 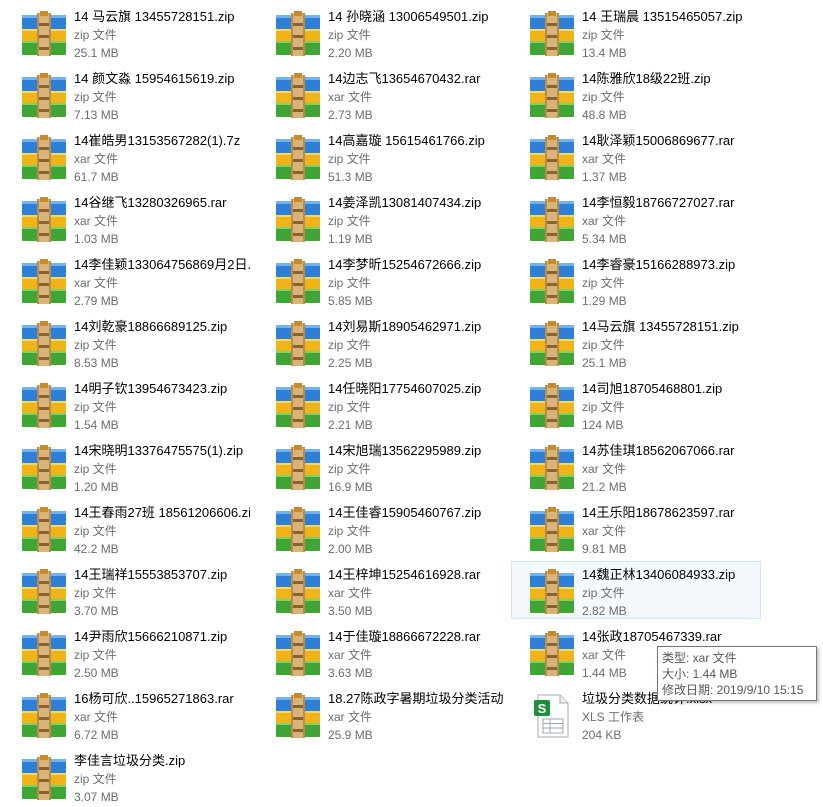 What do you see at coordinates (382, 404) in the screenshot?
I see `file-item: 14任晓阳17754607025.zip zip 文件 2.21 MB` at bounding box center [382, 404].